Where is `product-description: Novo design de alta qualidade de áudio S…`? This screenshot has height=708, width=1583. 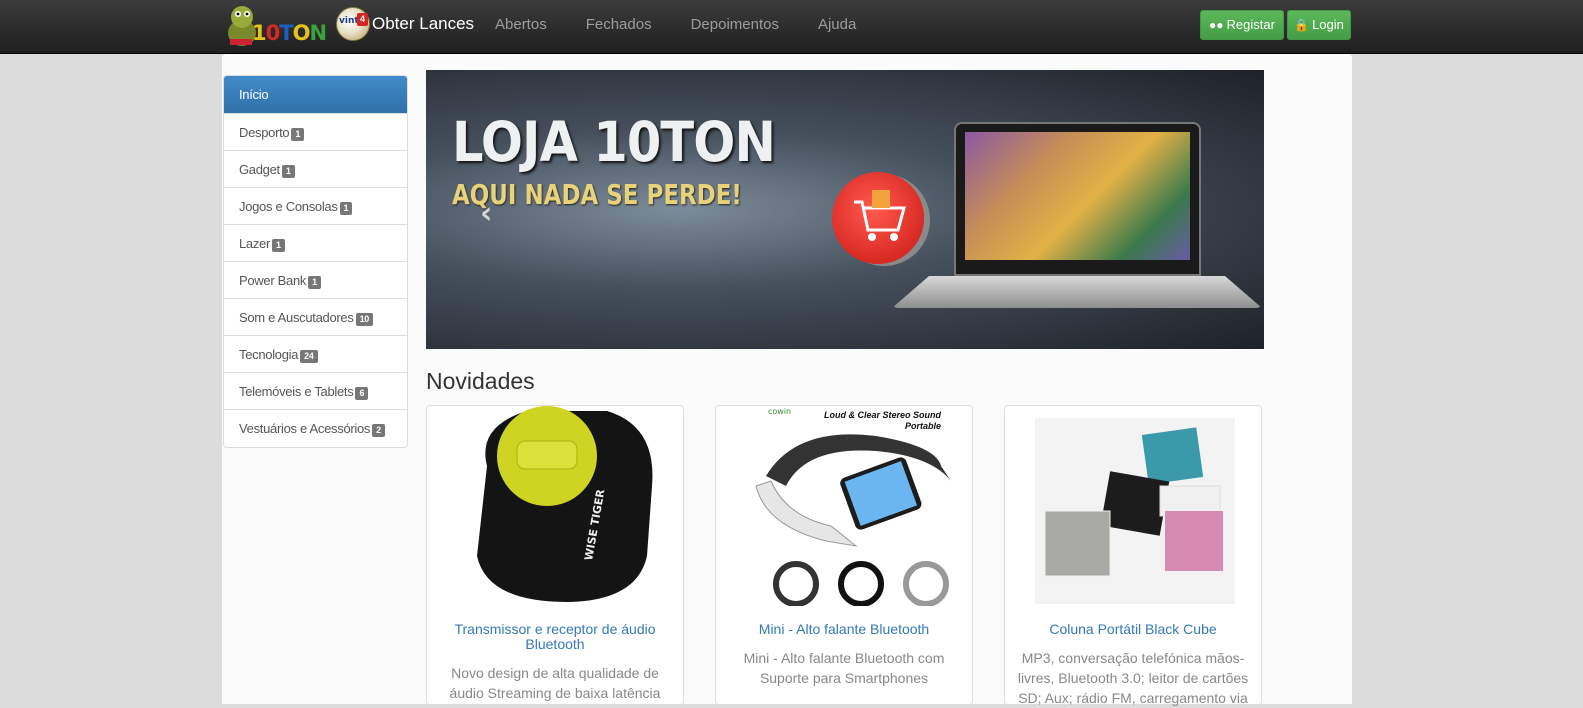 product-description: Novo design de alta qualidade de áudio S… is located at coordinates (555, 683).